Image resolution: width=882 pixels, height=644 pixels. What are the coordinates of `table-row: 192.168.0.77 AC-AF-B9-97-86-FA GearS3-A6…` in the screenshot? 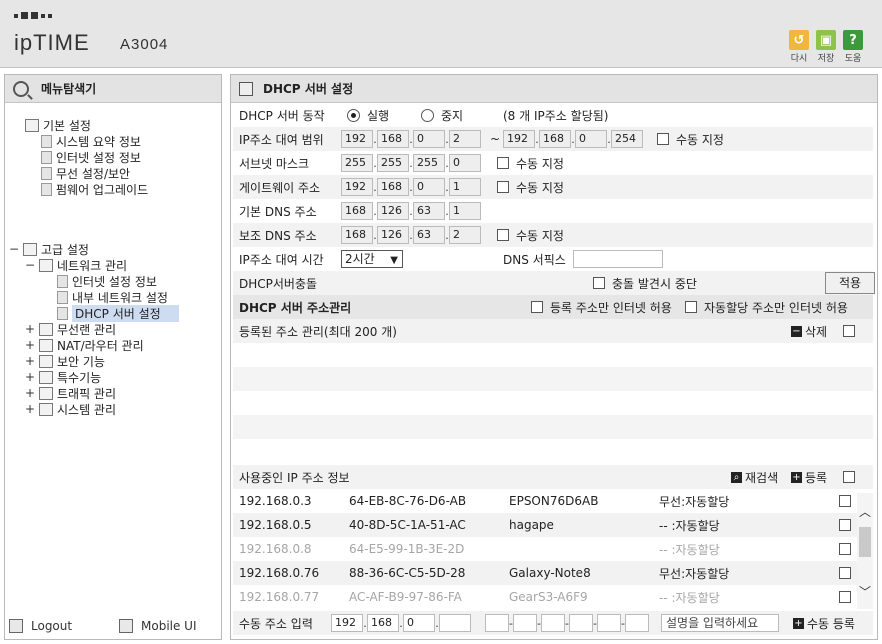 It's located at (553, 597).